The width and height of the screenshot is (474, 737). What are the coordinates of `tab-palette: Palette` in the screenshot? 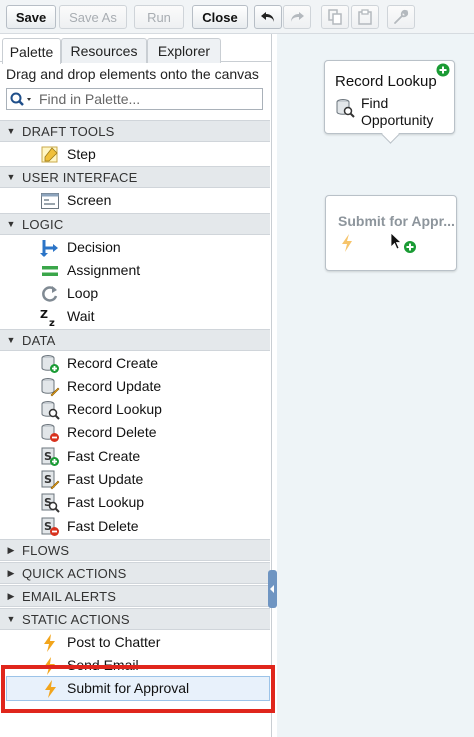 It's located at (31, 51).